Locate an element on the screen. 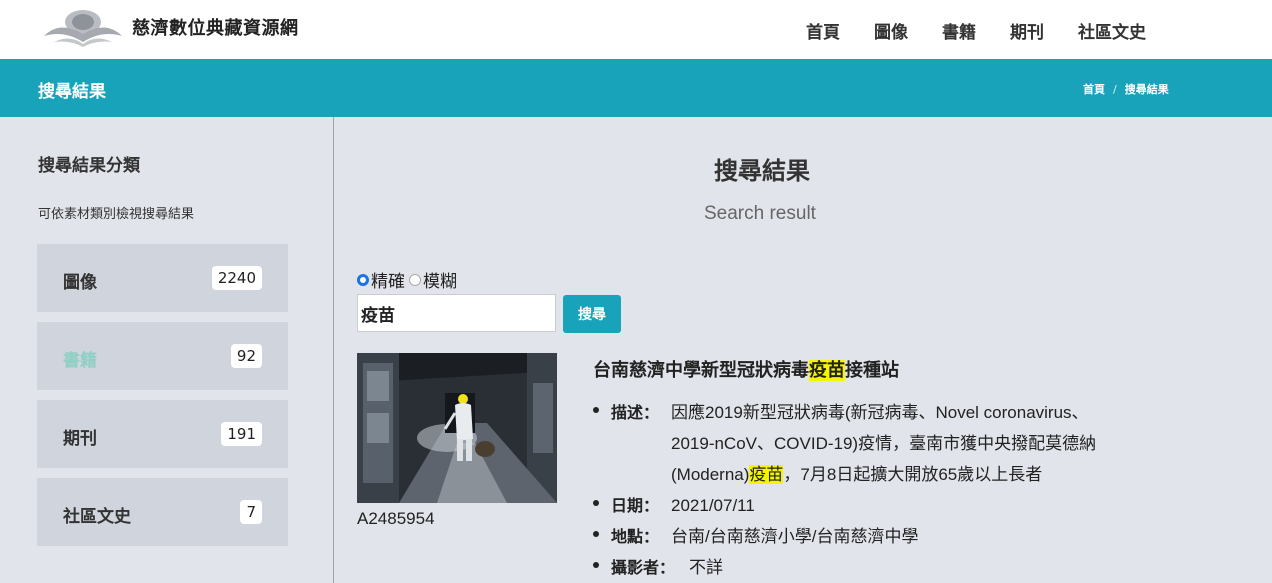 The height and width of the screenshot is (583, 1272). search-mode-group: 精確 模糊 is located at coordinates (409, 279).